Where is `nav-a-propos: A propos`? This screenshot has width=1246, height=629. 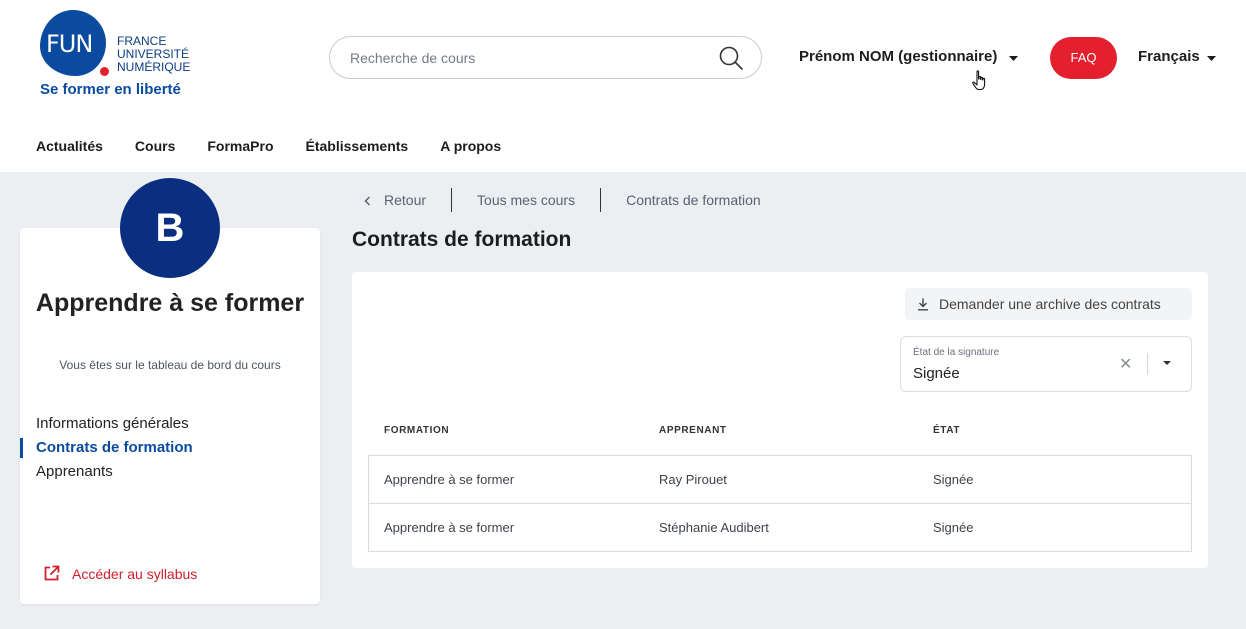
nav-a-propos: A propos is located at coordinates (470, 146).